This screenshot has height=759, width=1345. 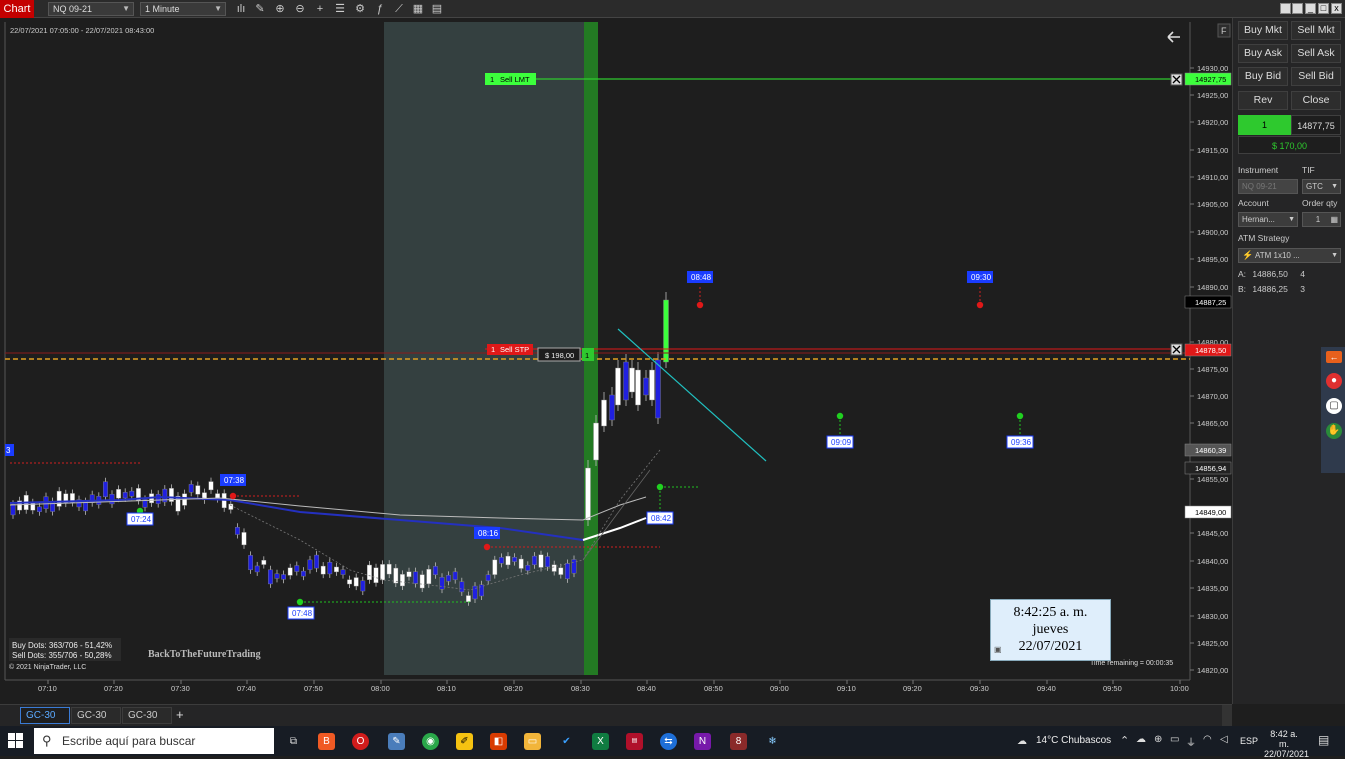 I want to click on indicator-icon: ƒ, so click(x=380, y=9).